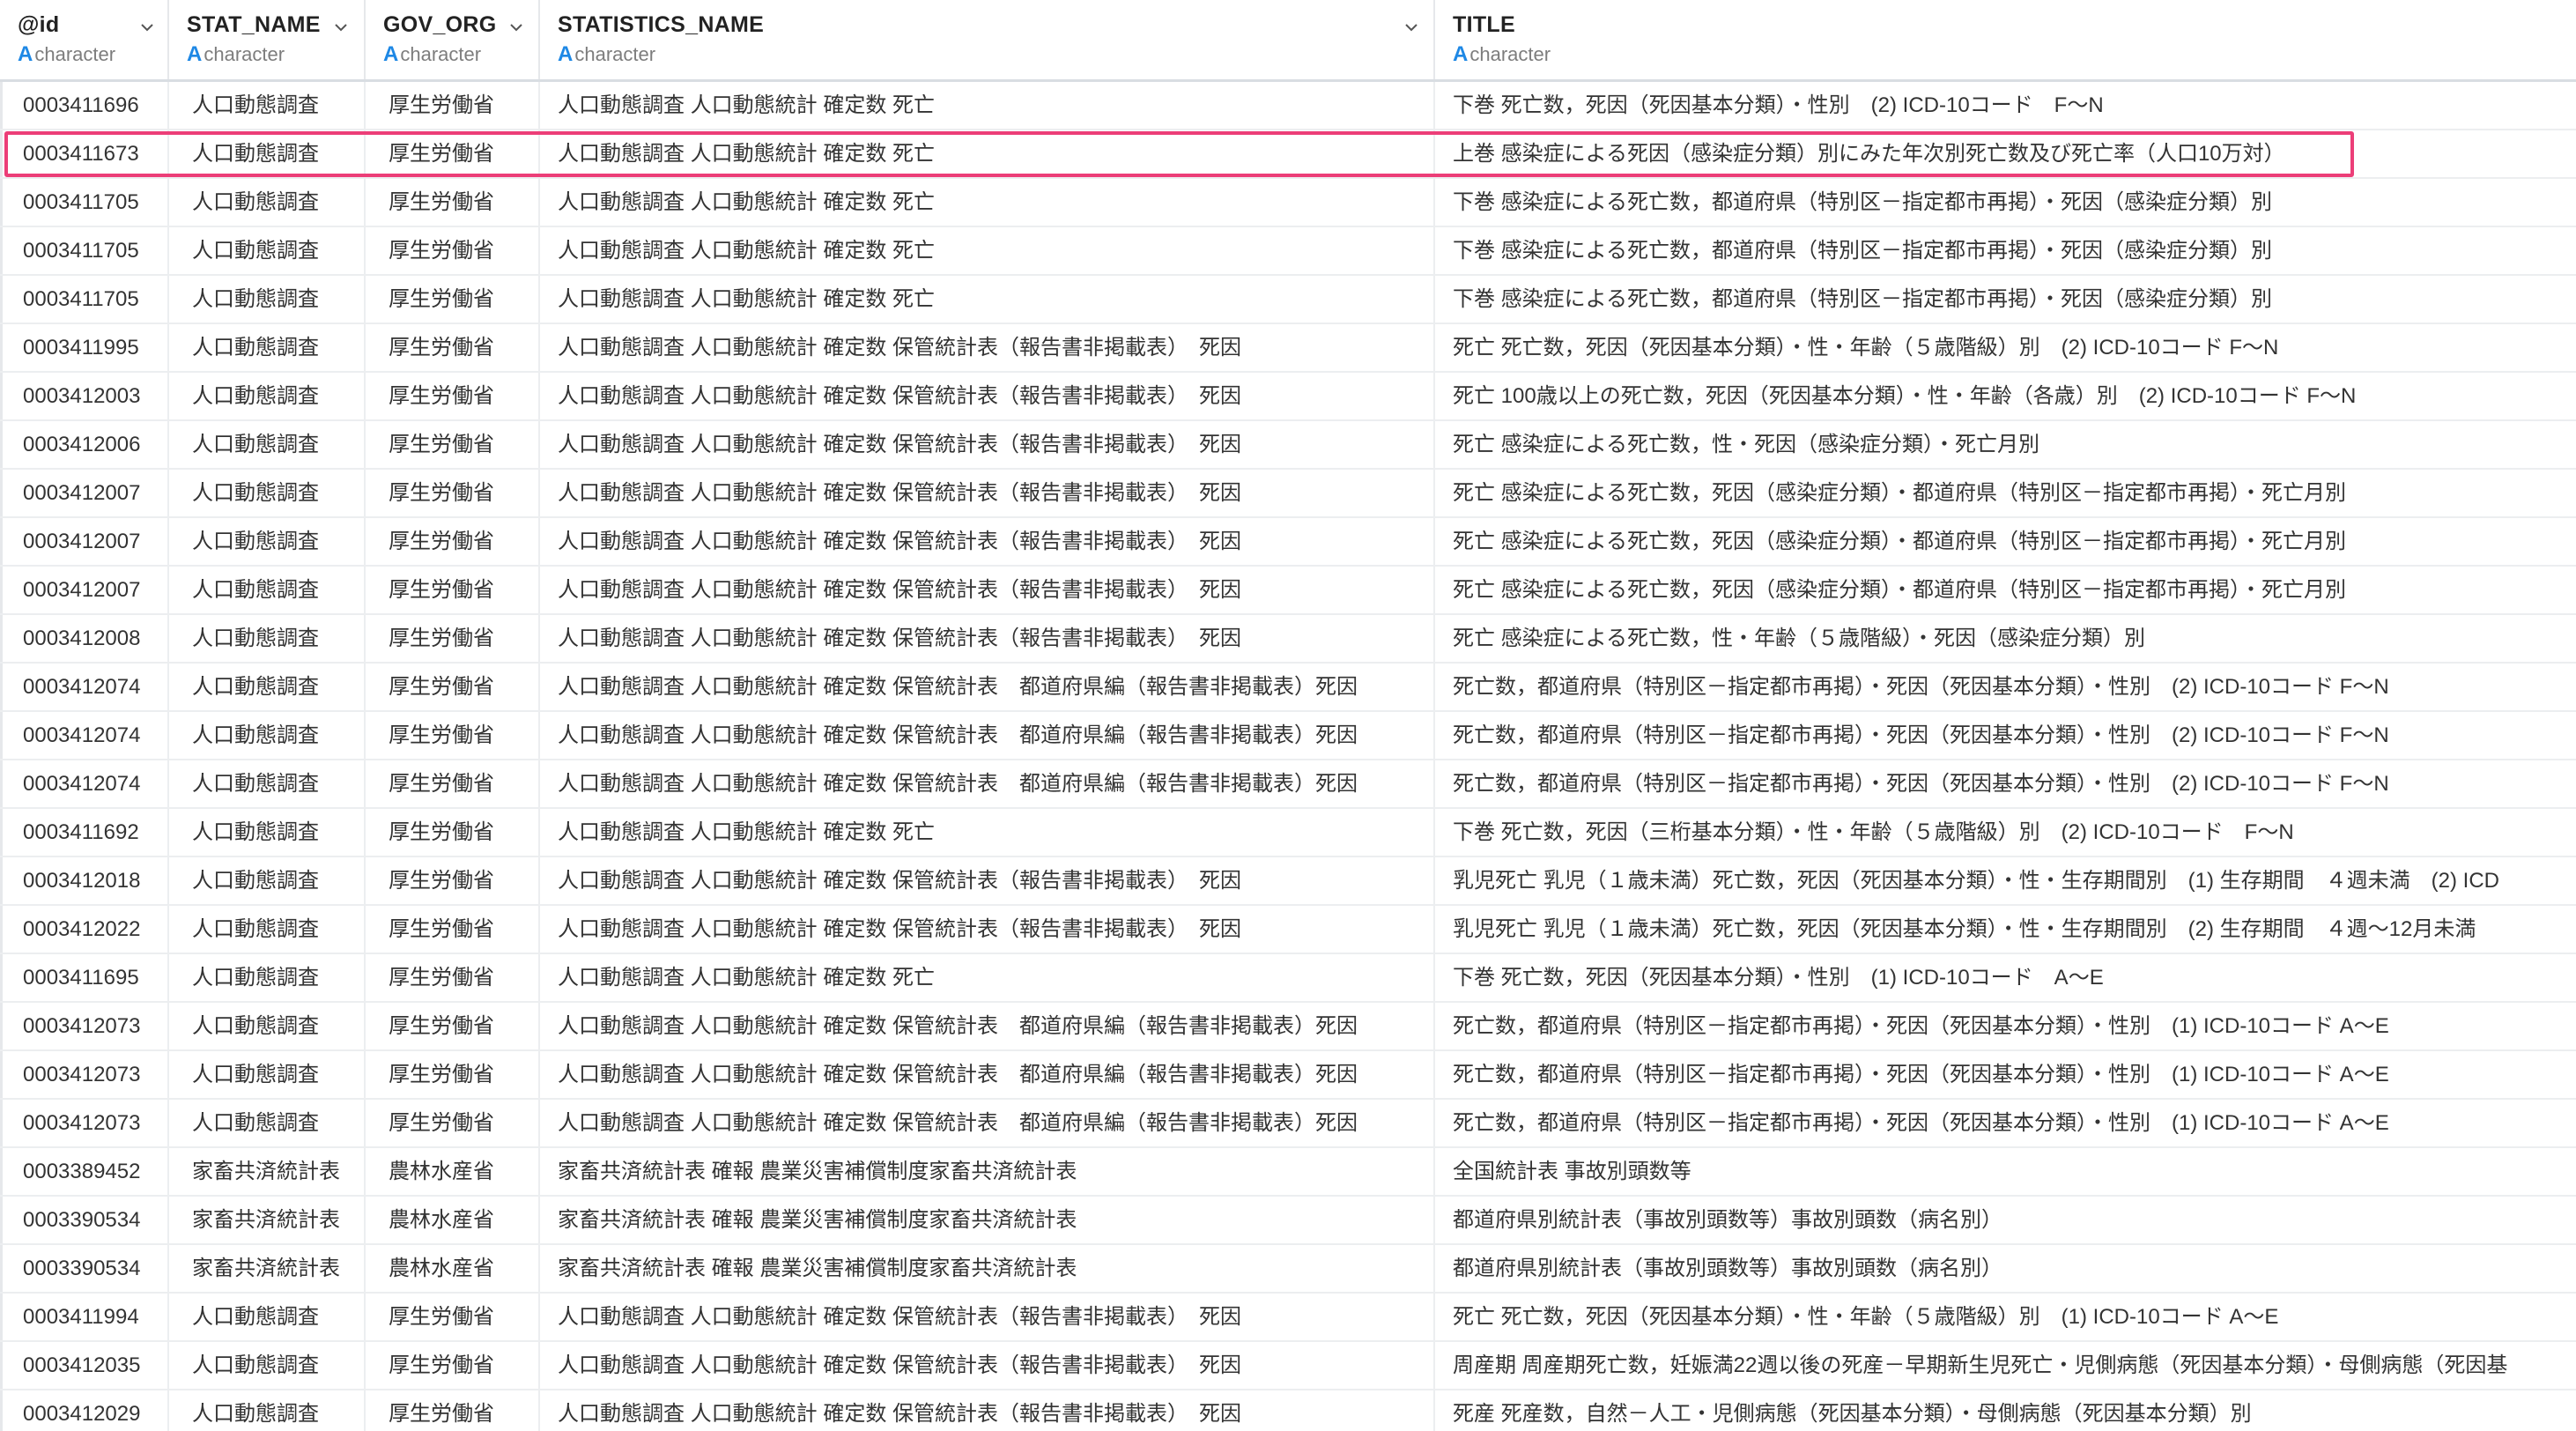 Image resolution: width=2576 pixels, height=1431 pixels. What do you see at coordinates (453, 39) in the screenshot?
I see `column-header-gov-org: GOV_ORG Acharacter` at bounding box center [453, 39].